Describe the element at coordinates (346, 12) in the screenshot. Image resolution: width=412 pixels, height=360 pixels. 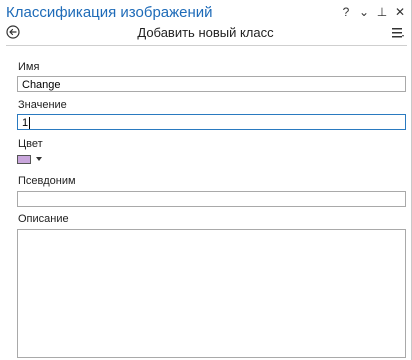
I see `help-button: ?` at that location.